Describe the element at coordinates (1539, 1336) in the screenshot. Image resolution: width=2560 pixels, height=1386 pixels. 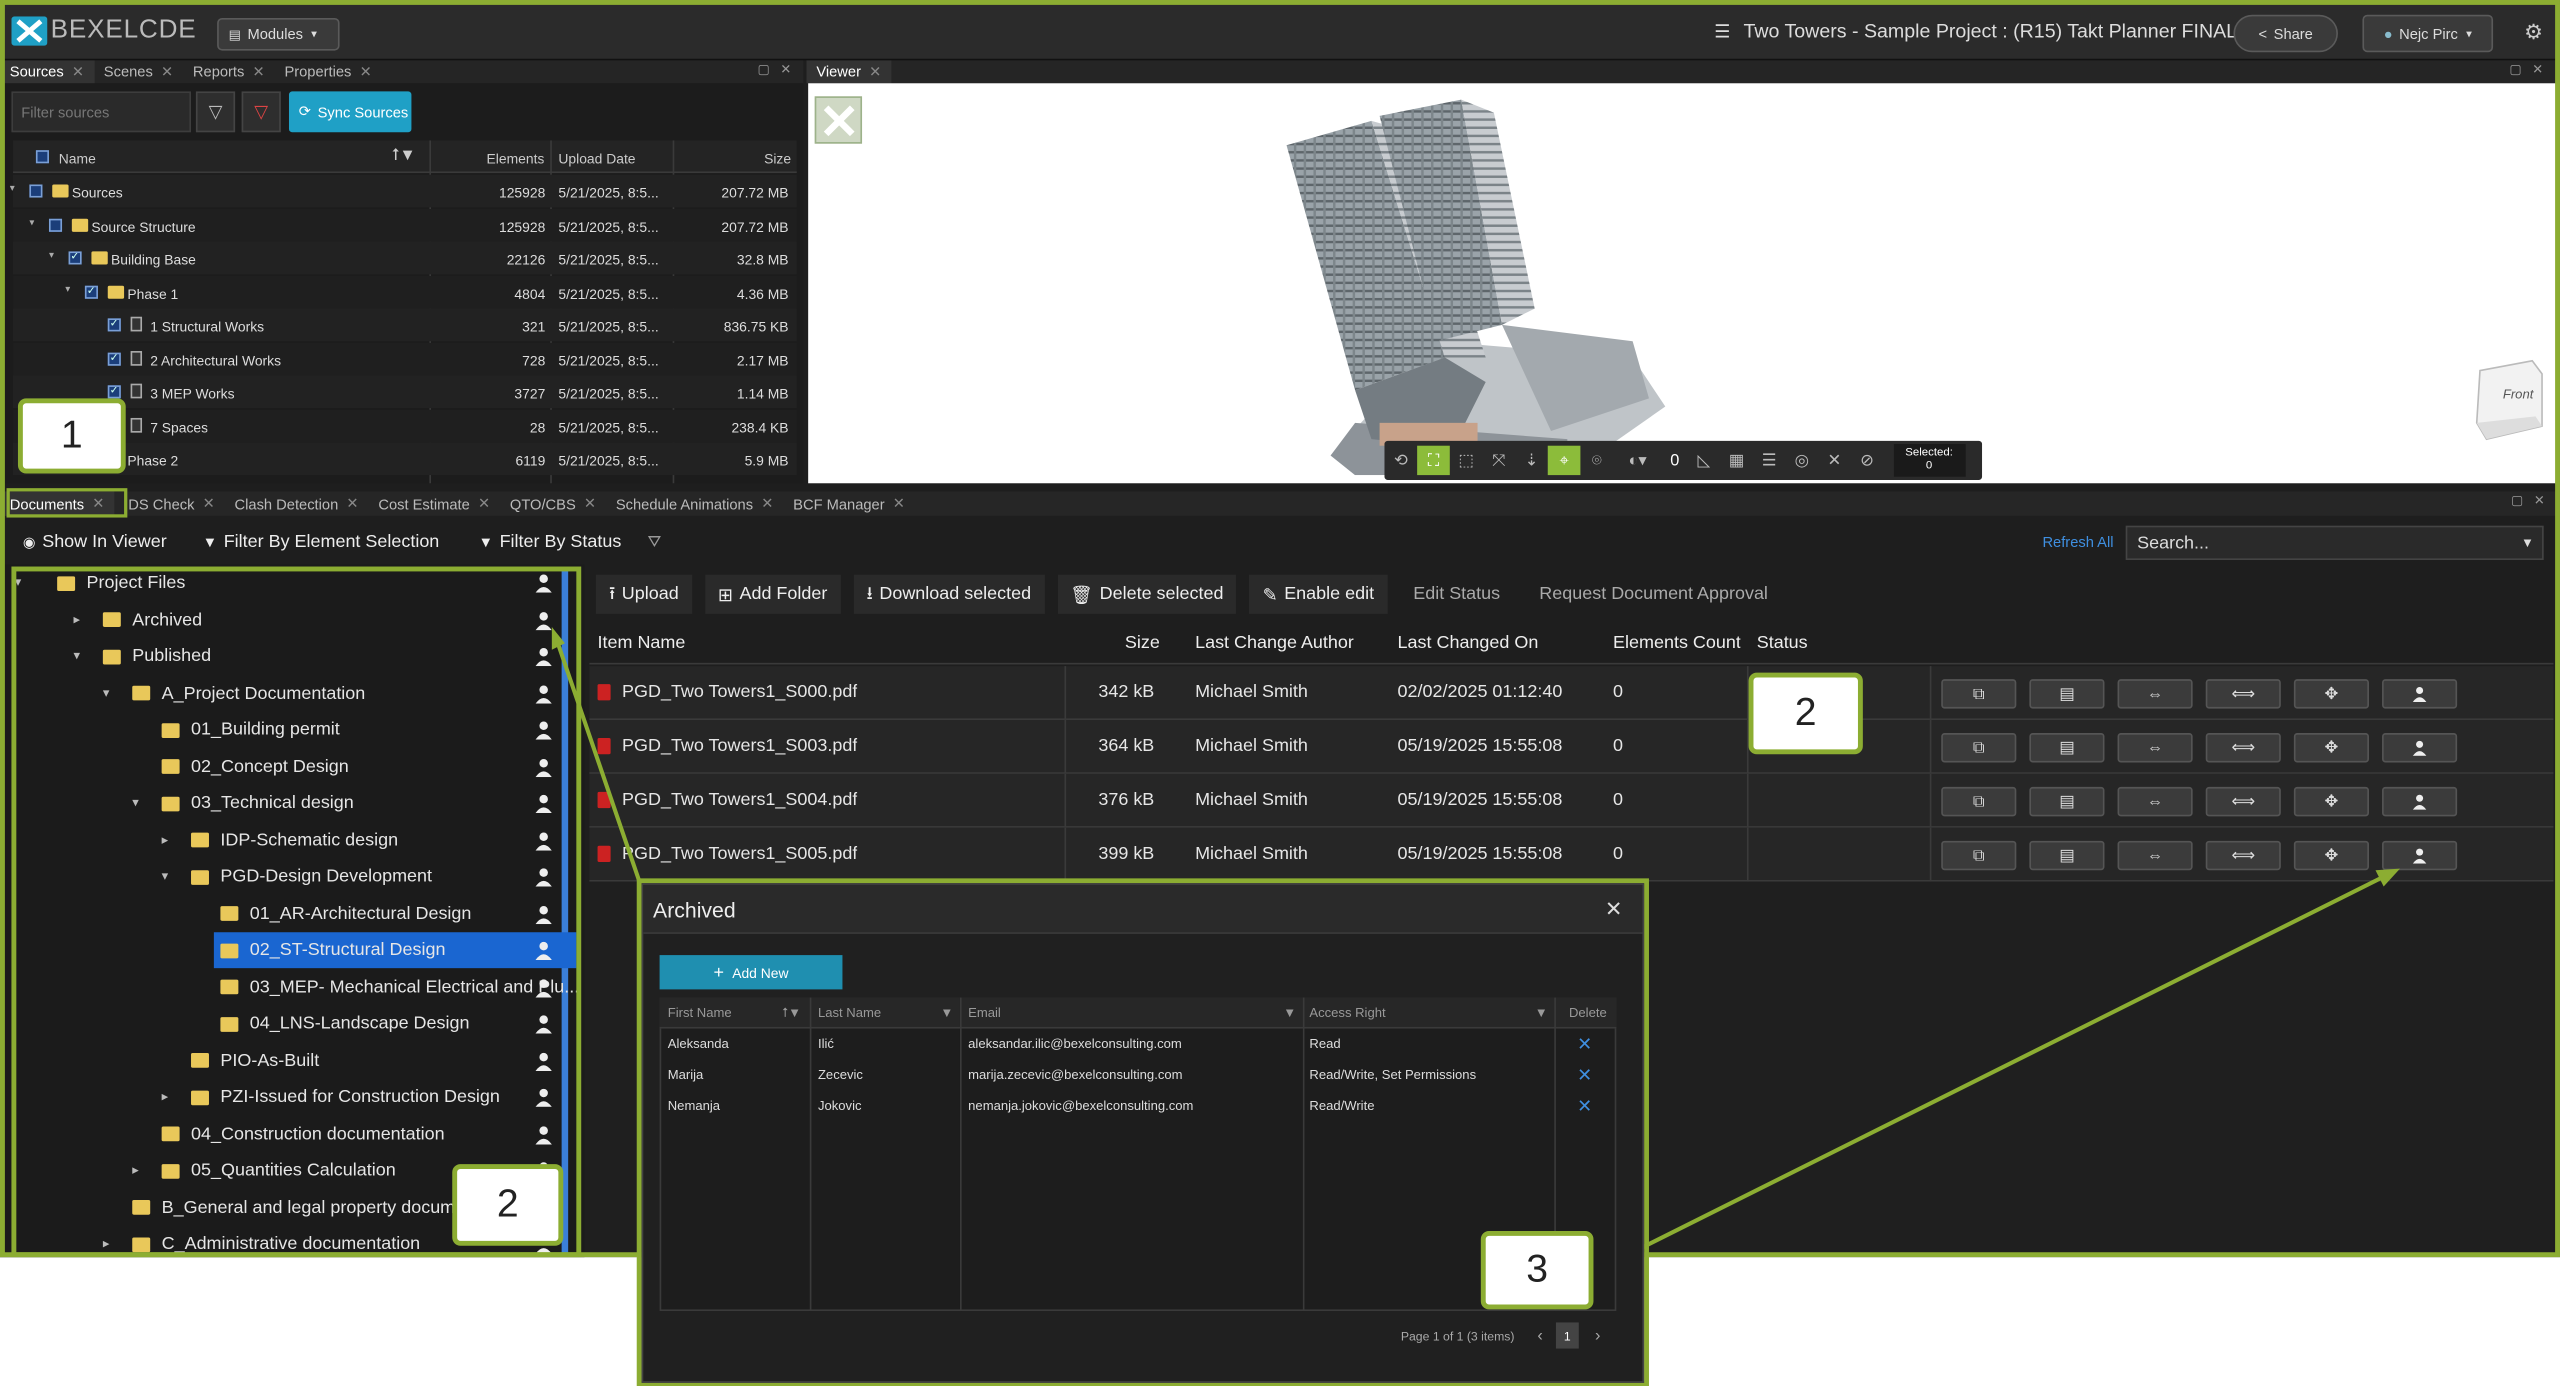
I see `chevron-left-icon: ‹` at that location.